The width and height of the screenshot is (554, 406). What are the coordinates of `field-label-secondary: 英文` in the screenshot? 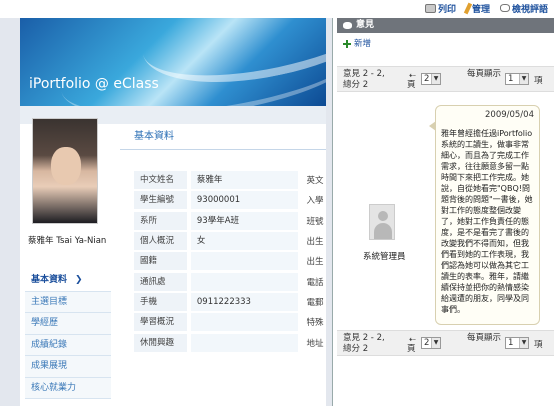 It's located at (315, 181).